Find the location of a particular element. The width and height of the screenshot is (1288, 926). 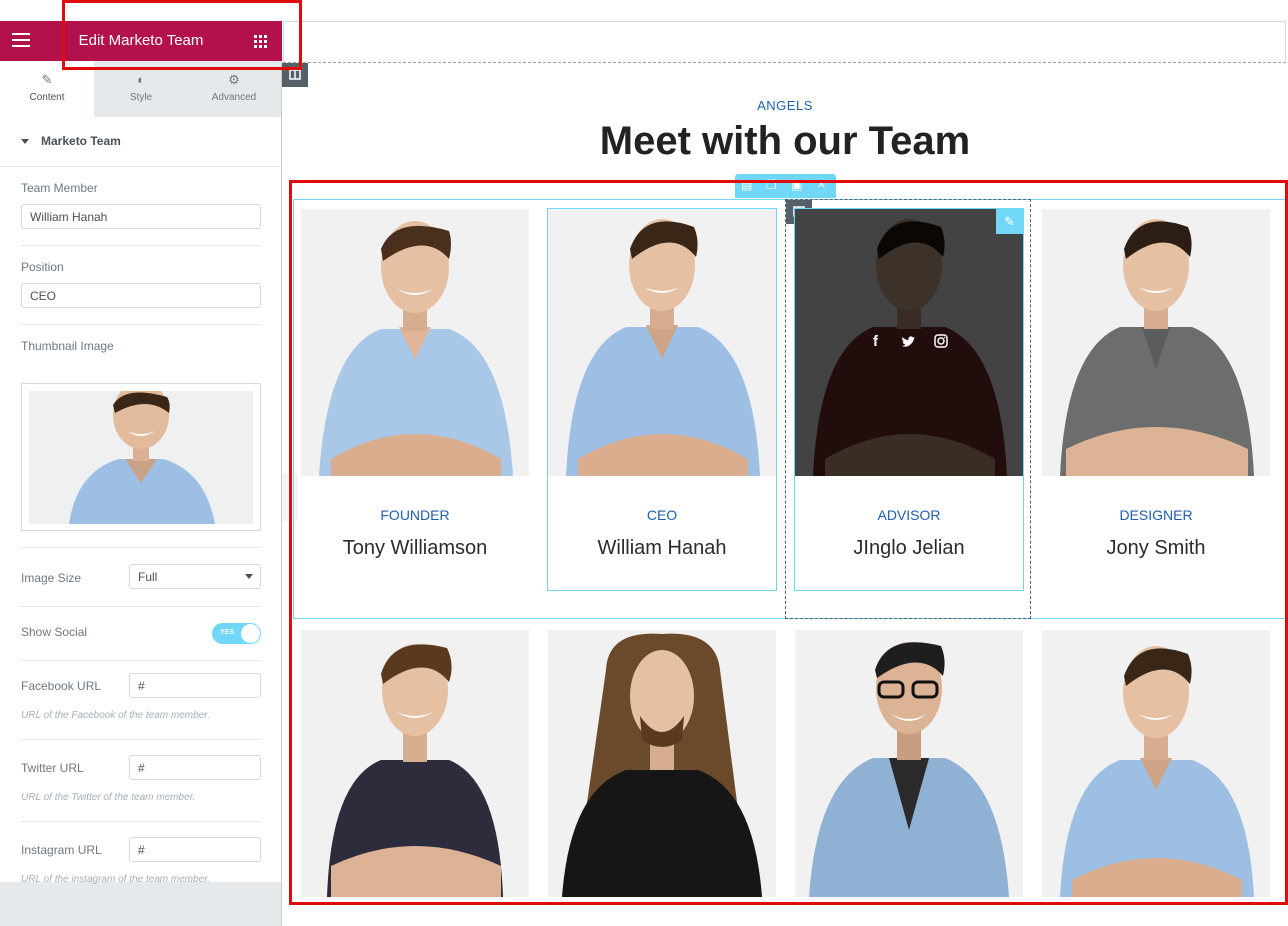

caret-down-icon is located at coordinates (25, 141).